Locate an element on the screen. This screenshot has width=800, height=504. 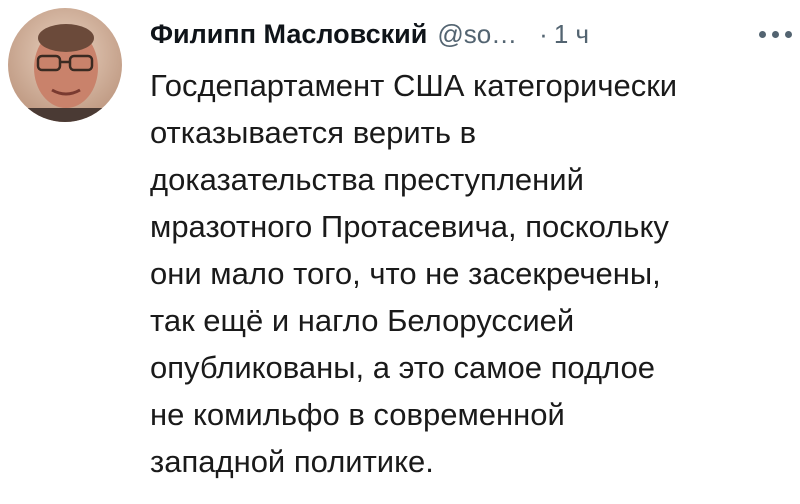
more-horizontal-icon is located at coordinates (775, 34).